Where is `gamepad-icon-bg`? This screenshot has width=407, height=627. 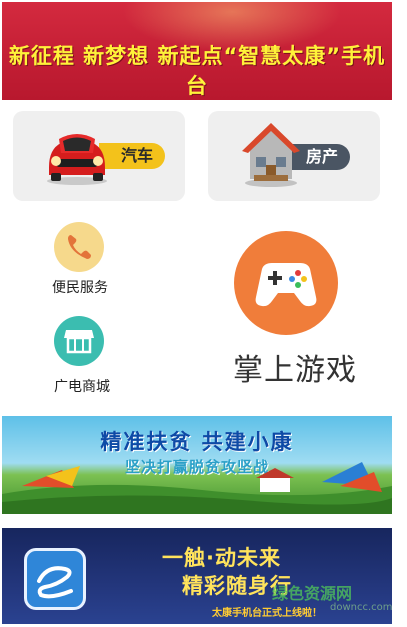
gamepad-icon-bg is located at coordinates (286, 283).